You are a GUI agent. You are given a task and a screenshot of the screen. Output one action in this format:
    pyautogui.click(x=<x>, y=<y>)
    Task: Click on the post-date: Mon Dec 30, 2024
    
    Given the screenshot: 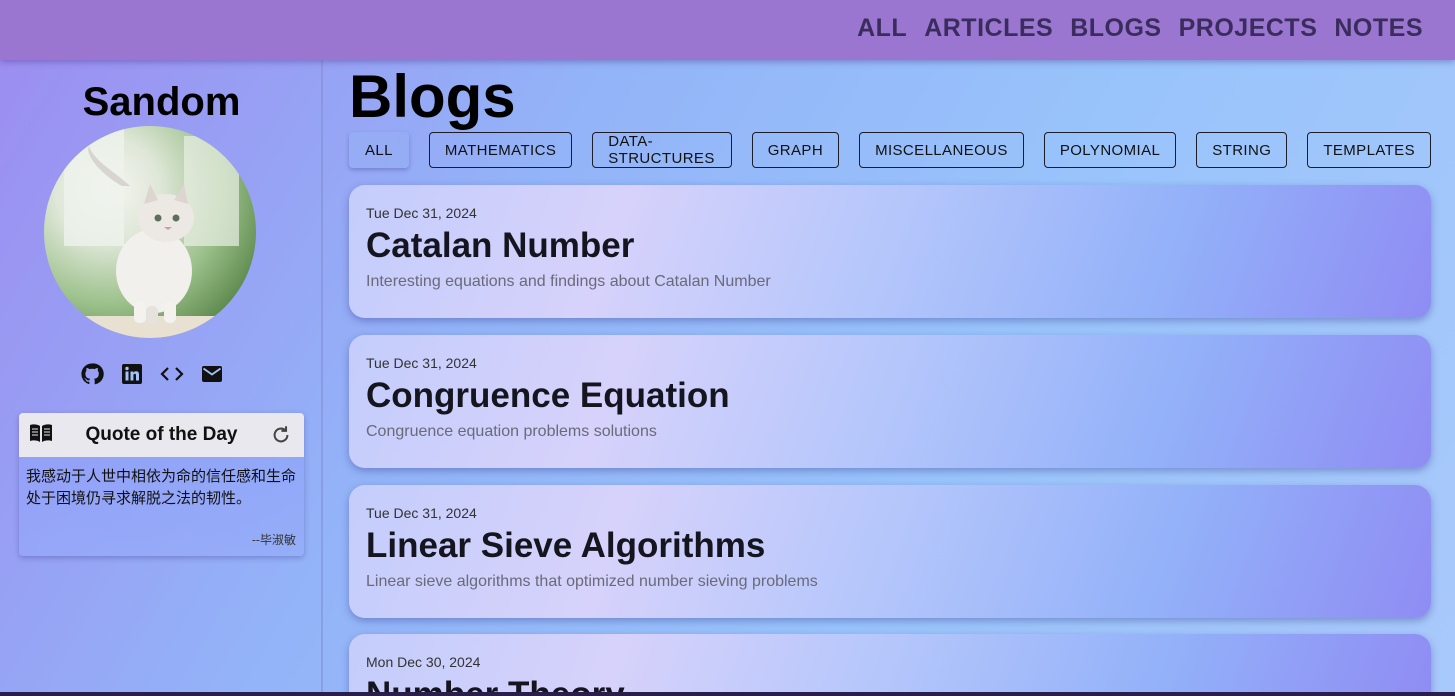 What is the action you would take?
    pyautogui.click(x=423, y=662)
    